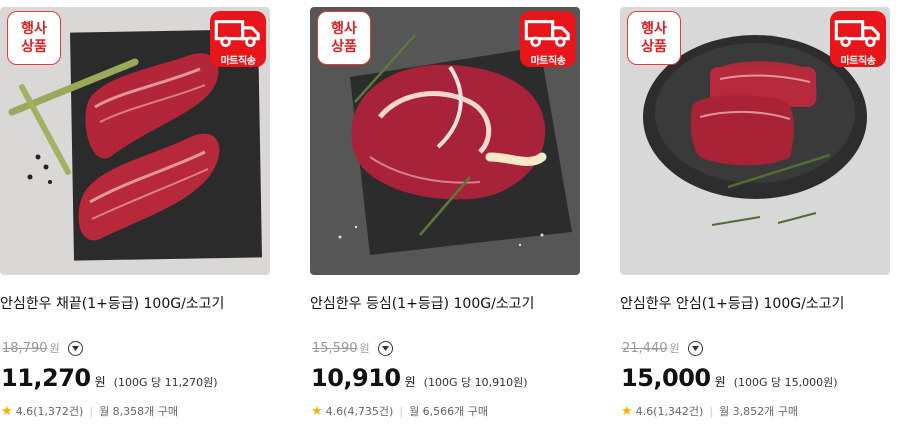  Describe the element at coordinates (422, 303) in the screenshot. I see `product-title: 안심한우 등심(1+등급) 100G/소고기` at that location.